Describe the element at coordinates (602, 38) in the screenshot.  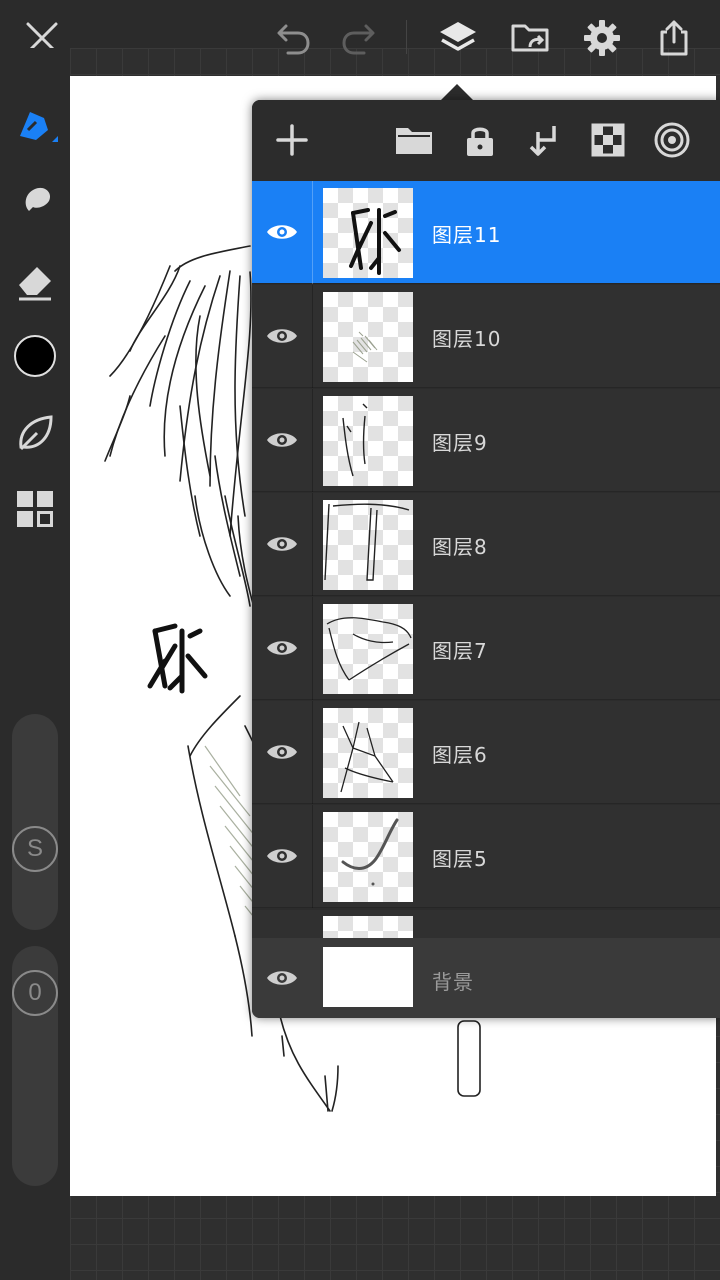
I see `gear-icon` at that location.